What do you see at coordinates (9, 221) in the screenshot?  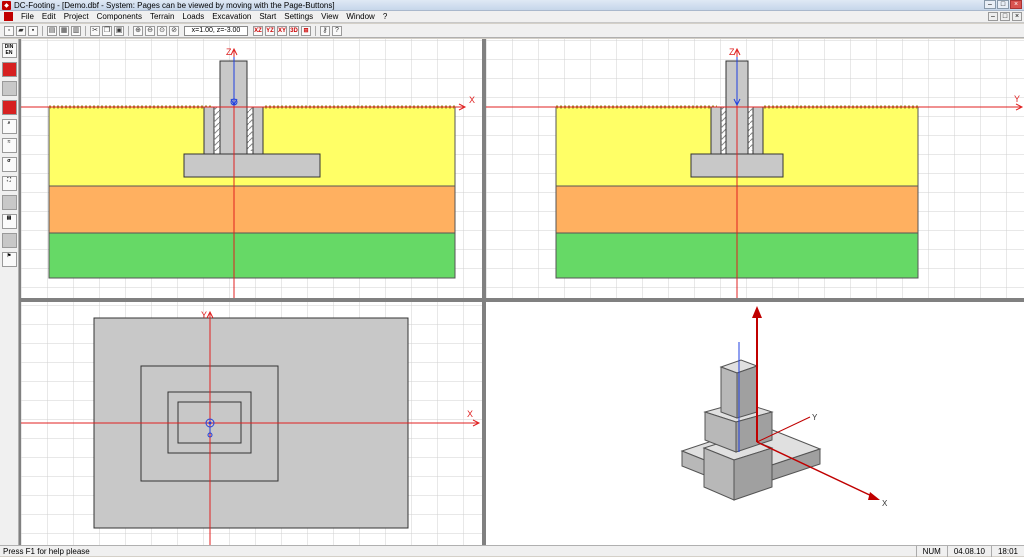 I see `results-icon: ▤` at bounding box center [9, 221].